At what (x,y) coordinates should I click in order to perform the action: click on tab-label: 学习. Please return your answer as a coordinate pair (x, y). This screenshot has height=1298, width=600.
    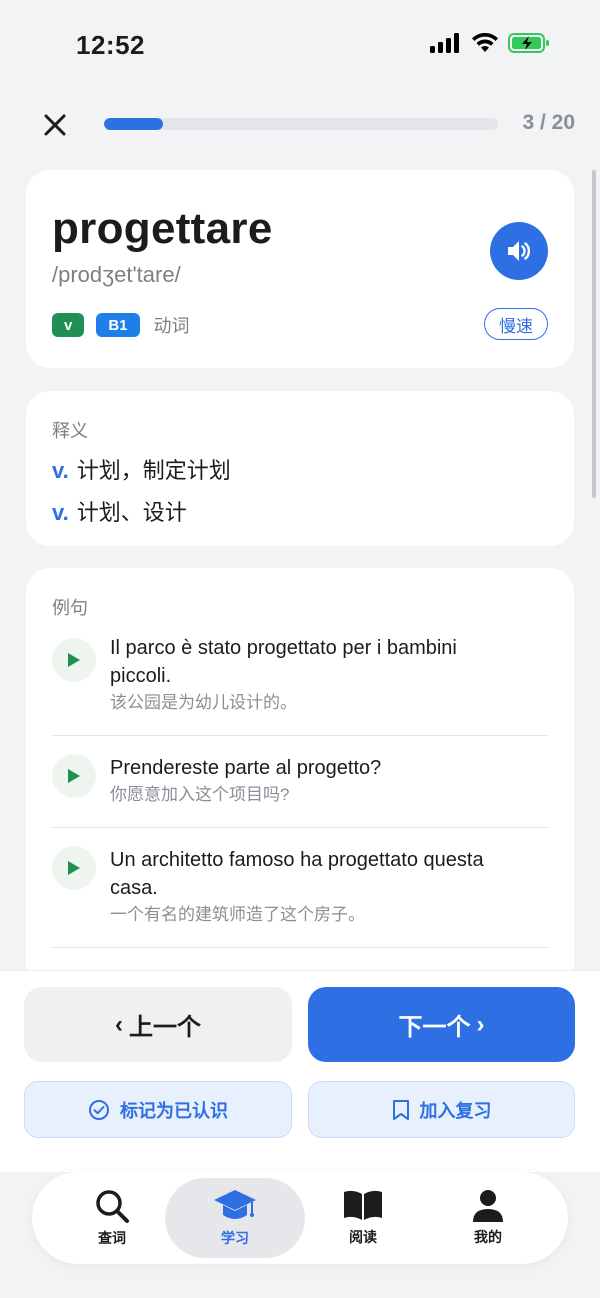
    Looking at the image, I should click on (235, 1238).